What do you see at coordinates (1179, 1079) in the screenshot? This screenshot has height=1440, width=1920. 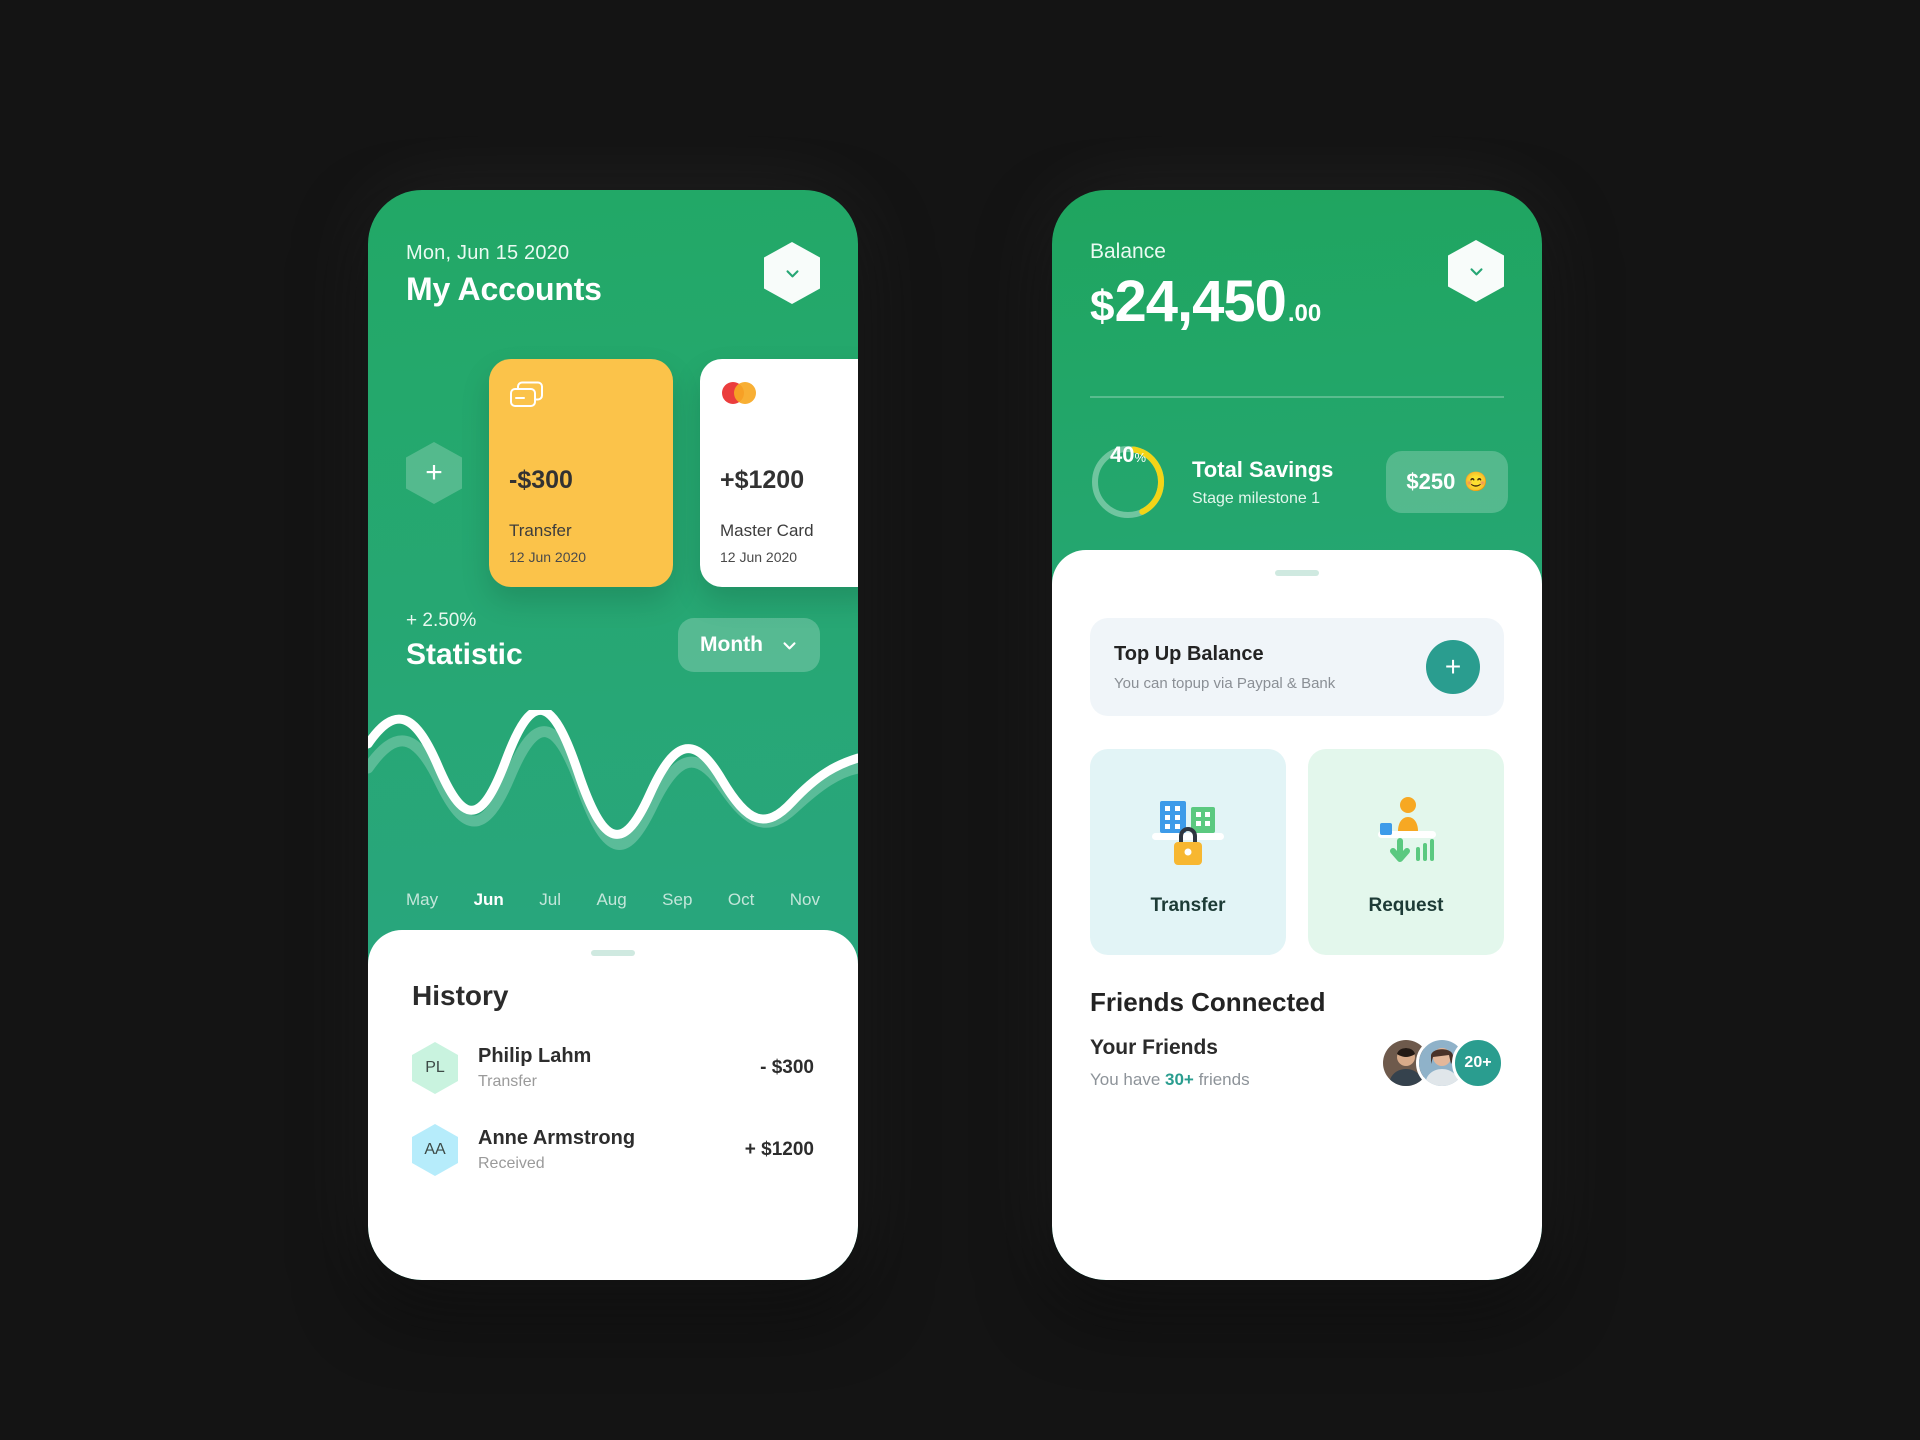 I see `friends-count-value: 30+` at bounding box center [1179, 1079].